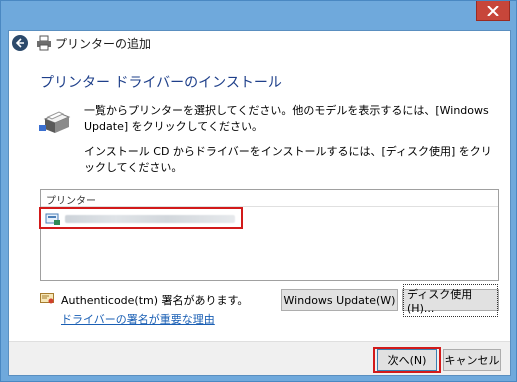 The image size is (517, 382). What do you see at coordinates (269, 198) in the screenshot?
I see `printer-list-header: プリンター` at bounding box center [269, 198].